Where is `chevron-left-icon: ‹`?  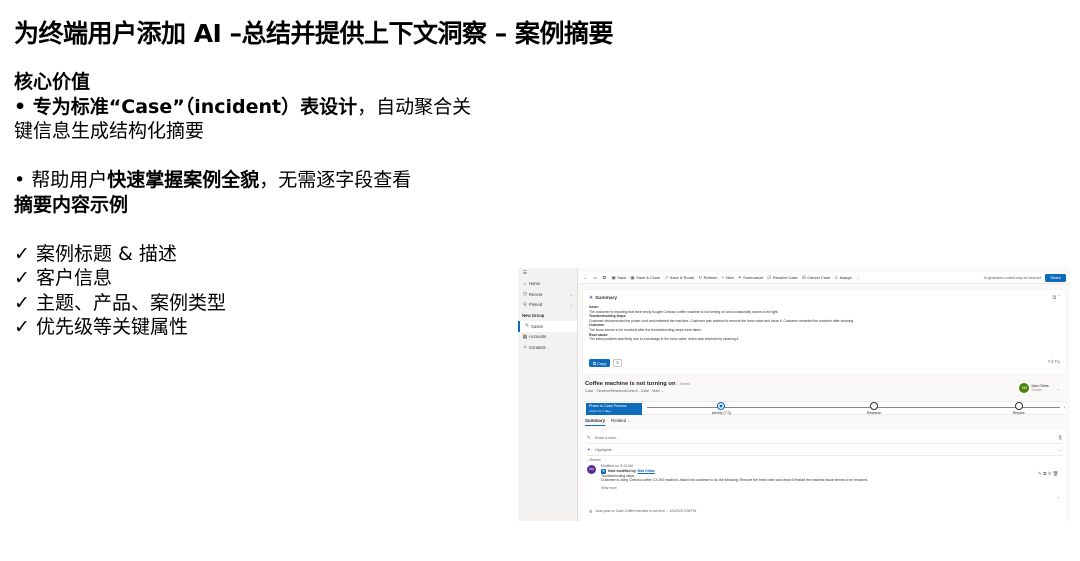
chevron-left-icon: ‹ is located at coordinates (642, 408).